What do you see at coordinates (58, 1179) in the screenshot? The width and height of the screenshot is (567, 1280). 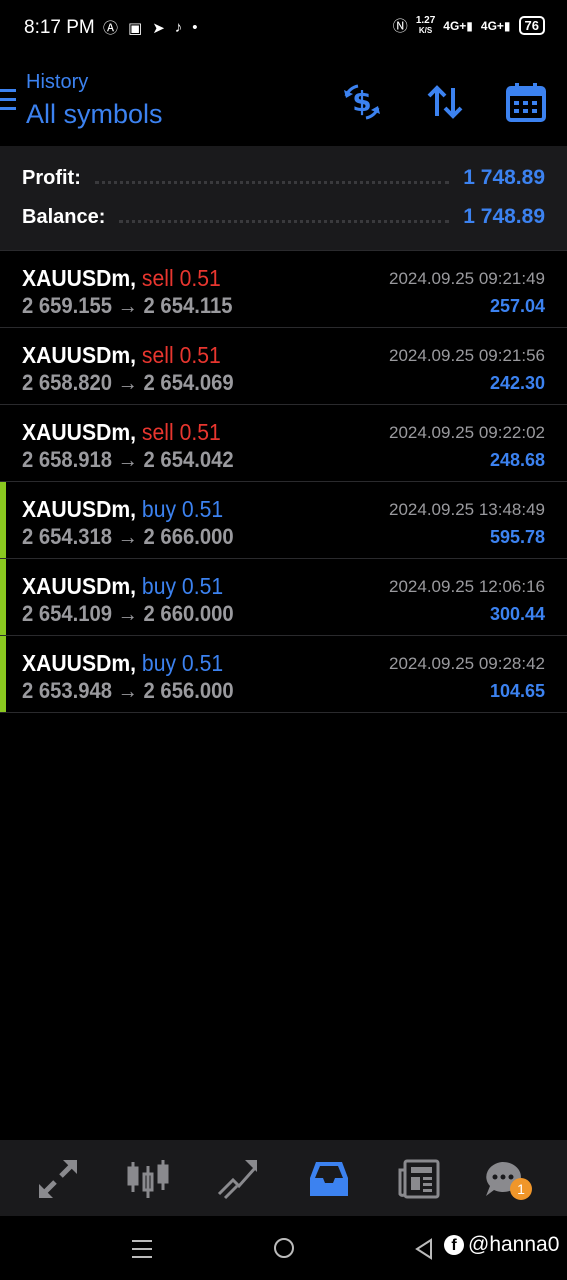 I see `quotes-icon` at bounding box center [58, 1179].